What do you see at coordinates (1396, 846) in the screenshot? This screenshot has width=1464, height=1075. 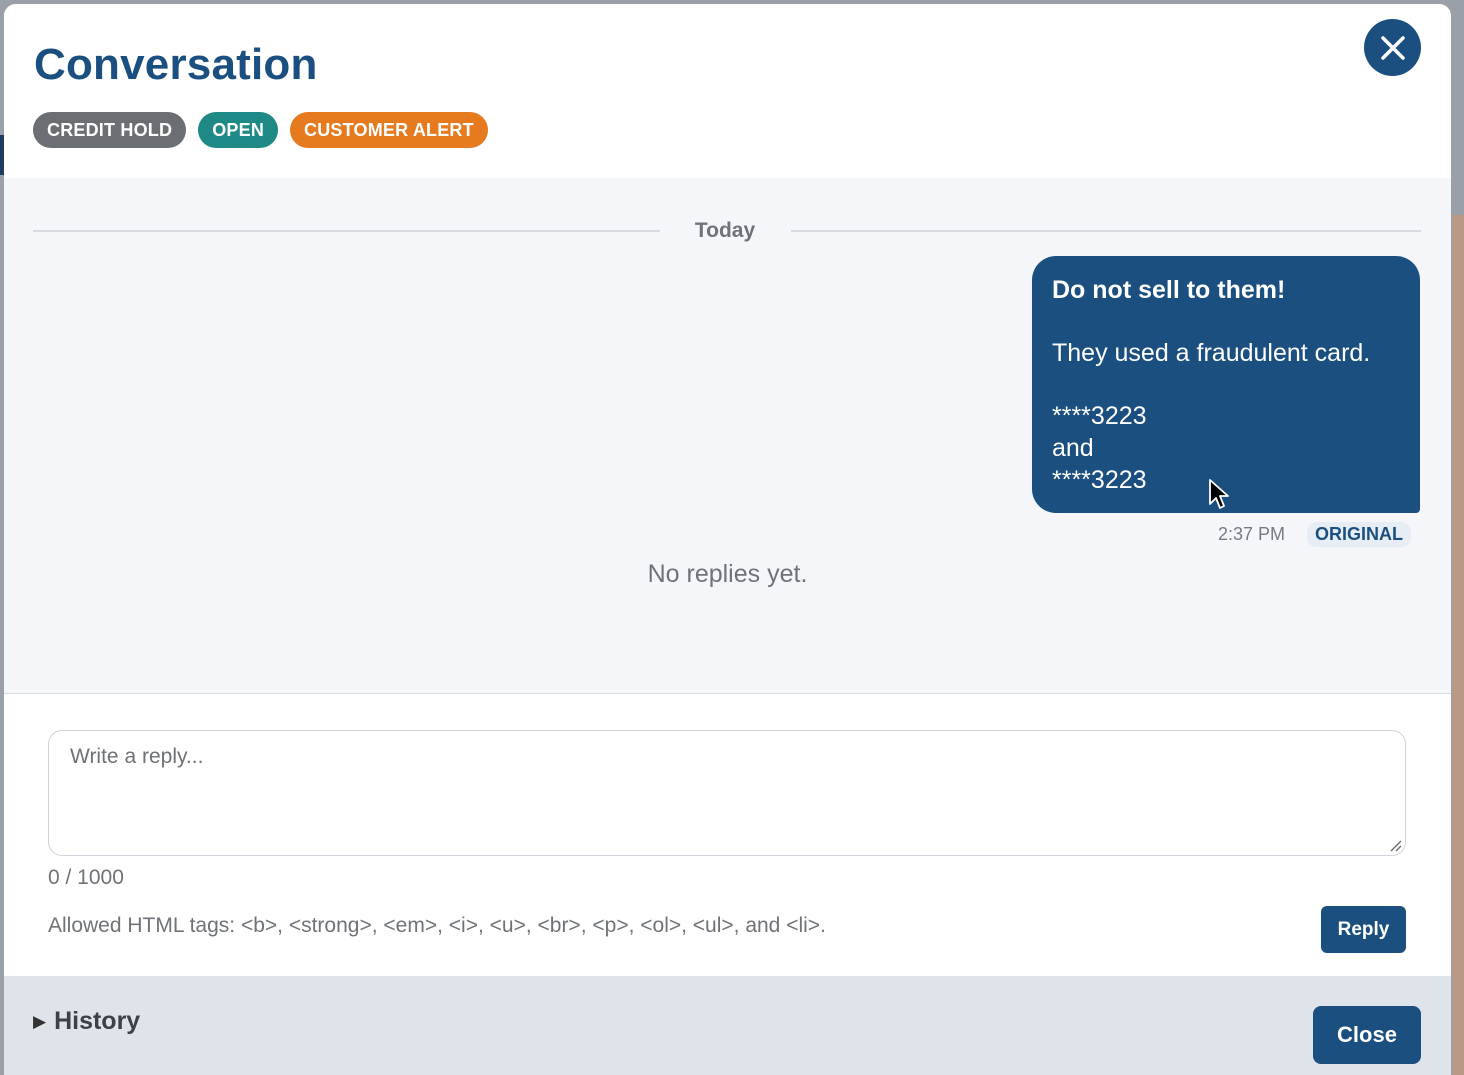 I see `resize-handle-icon` at bounding box center [1396, 846].